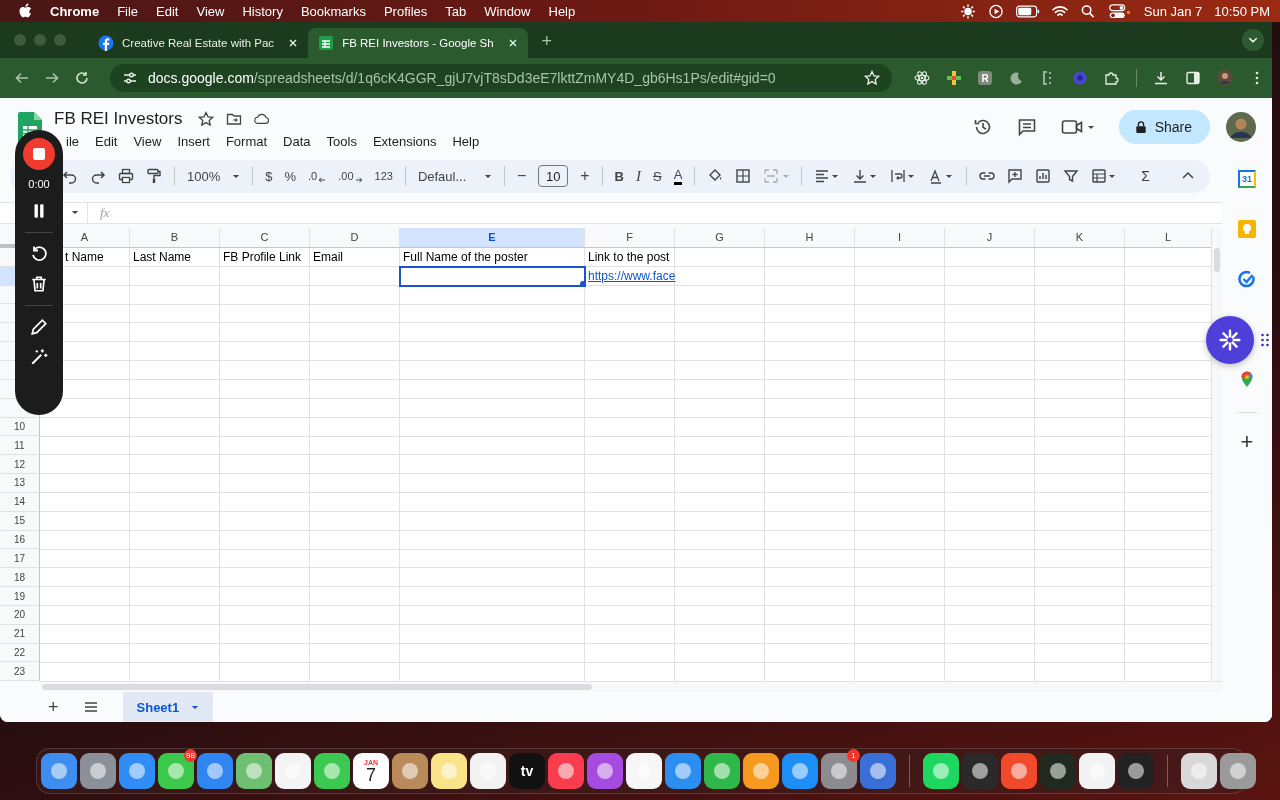 The image size is (1280, 800). I want to click on folder-icon, so click(234, 119).